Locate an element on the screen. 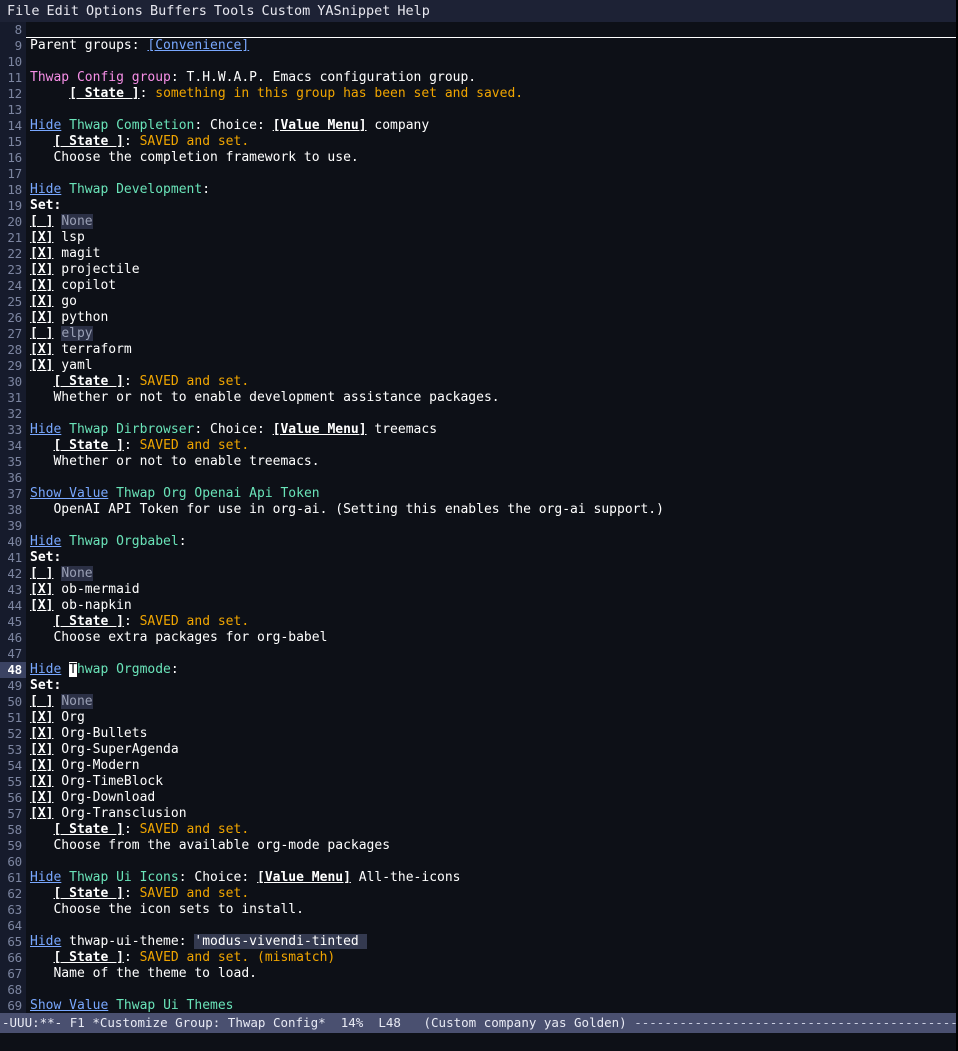 The image size is (958, 1051). buffer-line: 62 [ State ]: SAVED and set. is located at coordinates (478, 894).